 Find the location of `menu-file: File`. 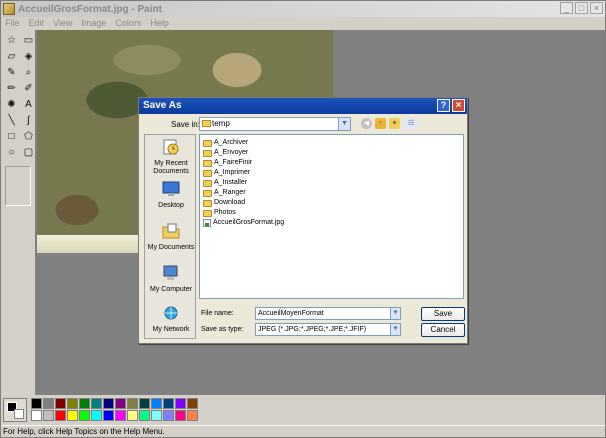

menu-file: File is located at coordinates (12, 23).